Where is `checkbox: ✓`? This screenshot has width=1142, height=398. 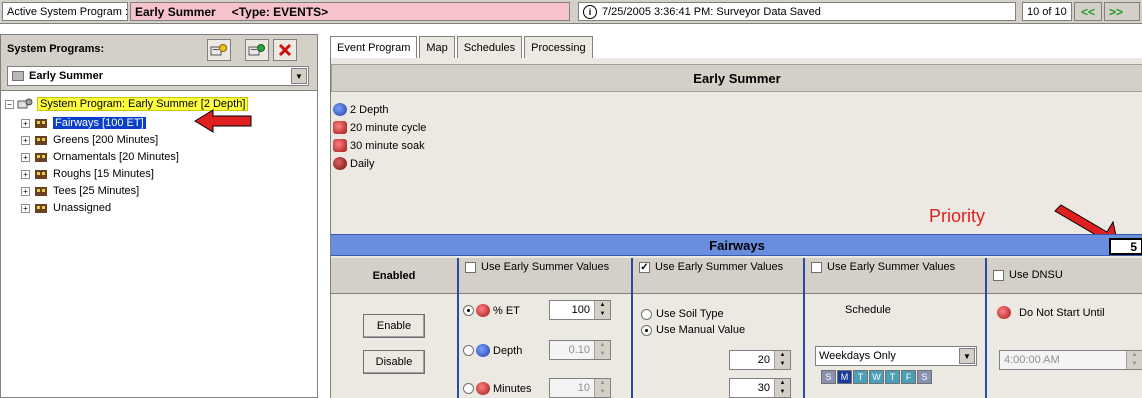
checkbox: ✓ is located at coordinates (644, 267).